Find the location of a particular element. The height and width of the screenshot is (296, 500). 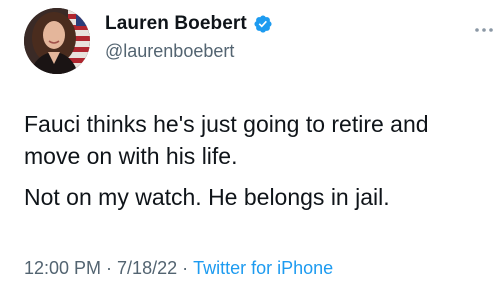

avatar is located at coordinates (57, 41).